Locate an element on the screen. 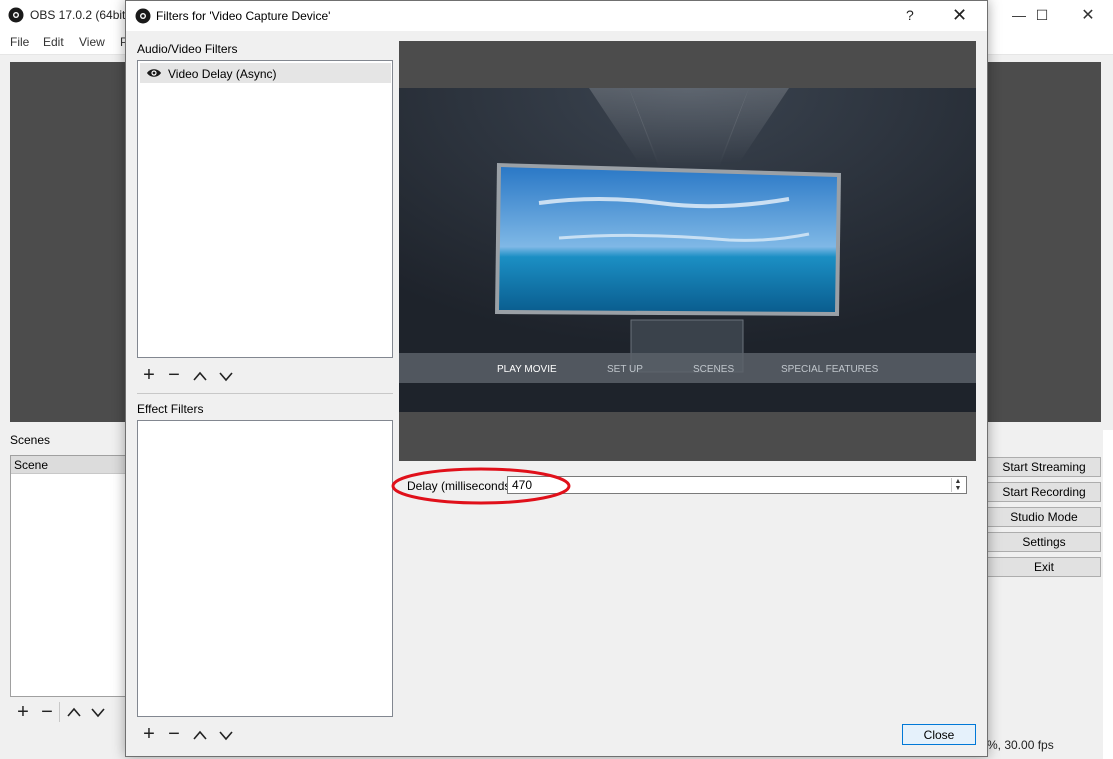 This screenshot has width=1113, height=759. menu-file: File is located at coordinates (19, 42).